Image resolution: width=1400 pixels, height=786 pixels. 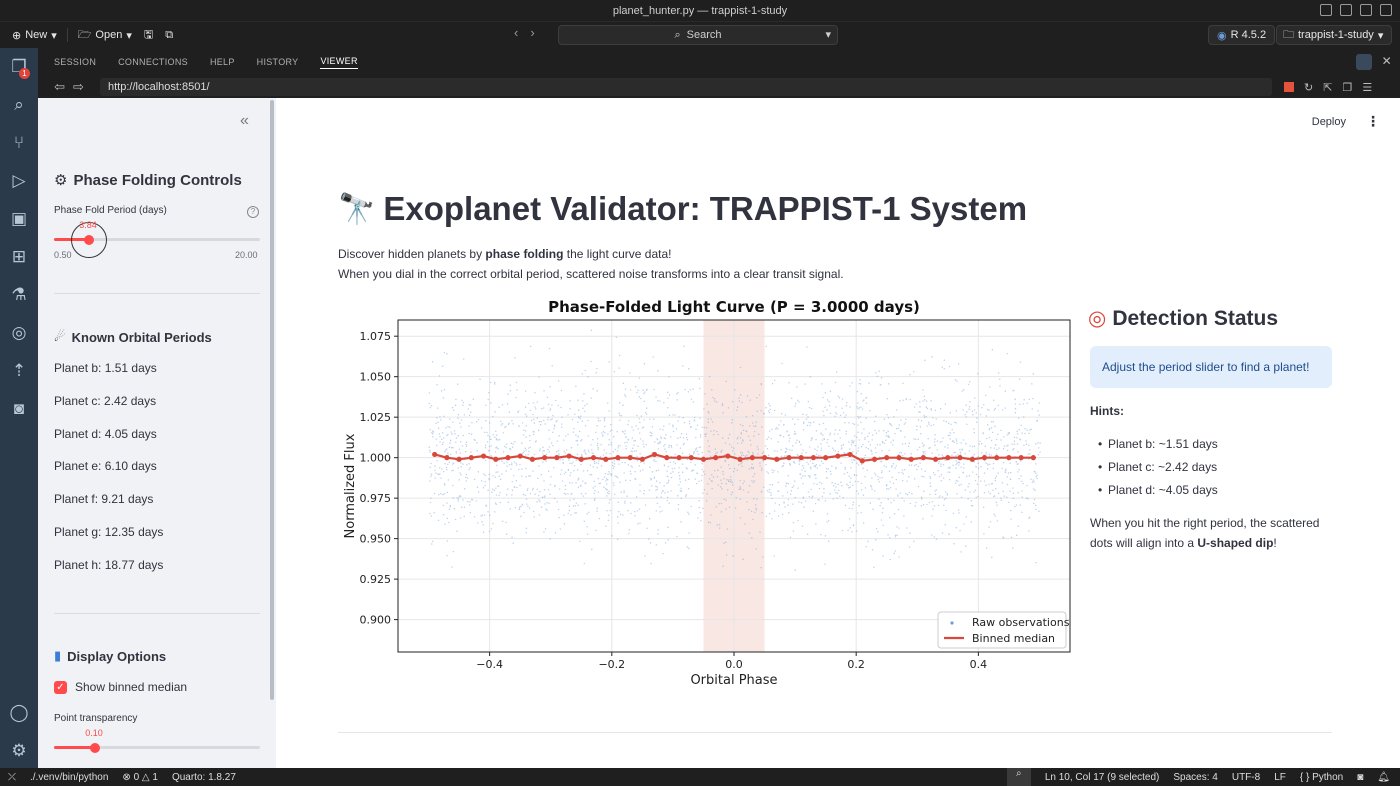 I want to click on deploy-button: Deploy, so click(x=1329, y=122).